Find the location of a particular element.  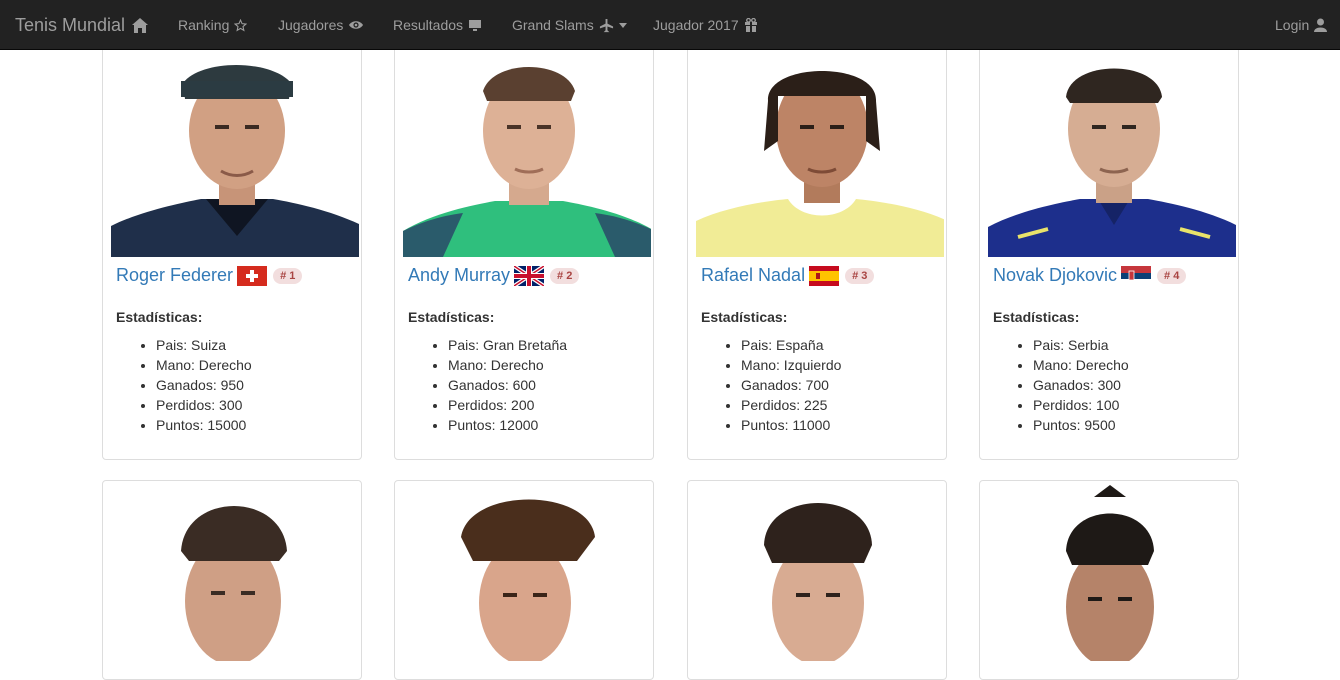

caret-down-icon is located at coordinates (622, 25).